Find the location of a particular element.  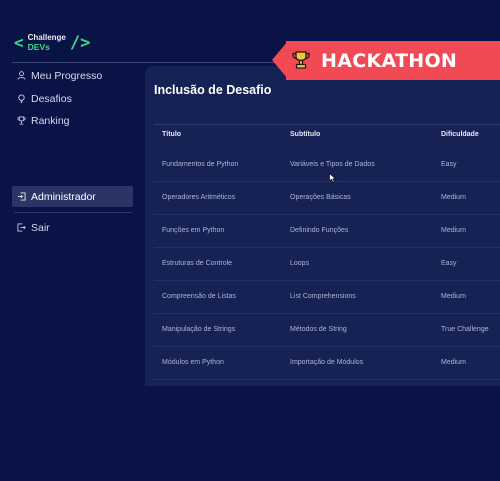

cell-subtitulo: Loops is located at coordinates (300, 263).